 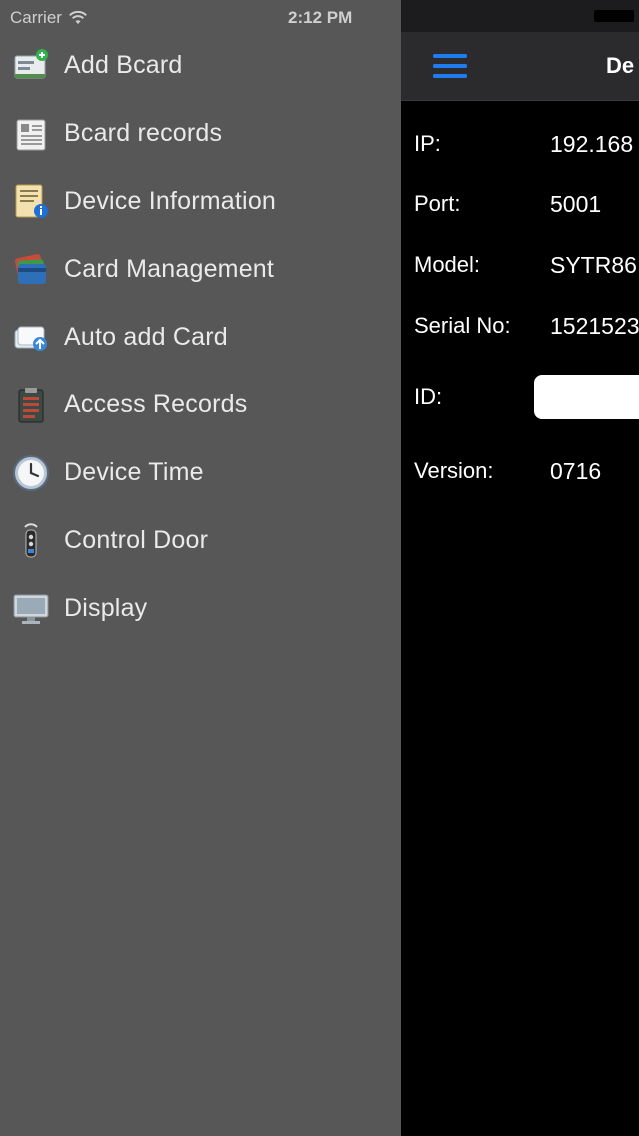 I want to click on menu-item-add-bcard: Add Bcard, so click(x=200, y=66).